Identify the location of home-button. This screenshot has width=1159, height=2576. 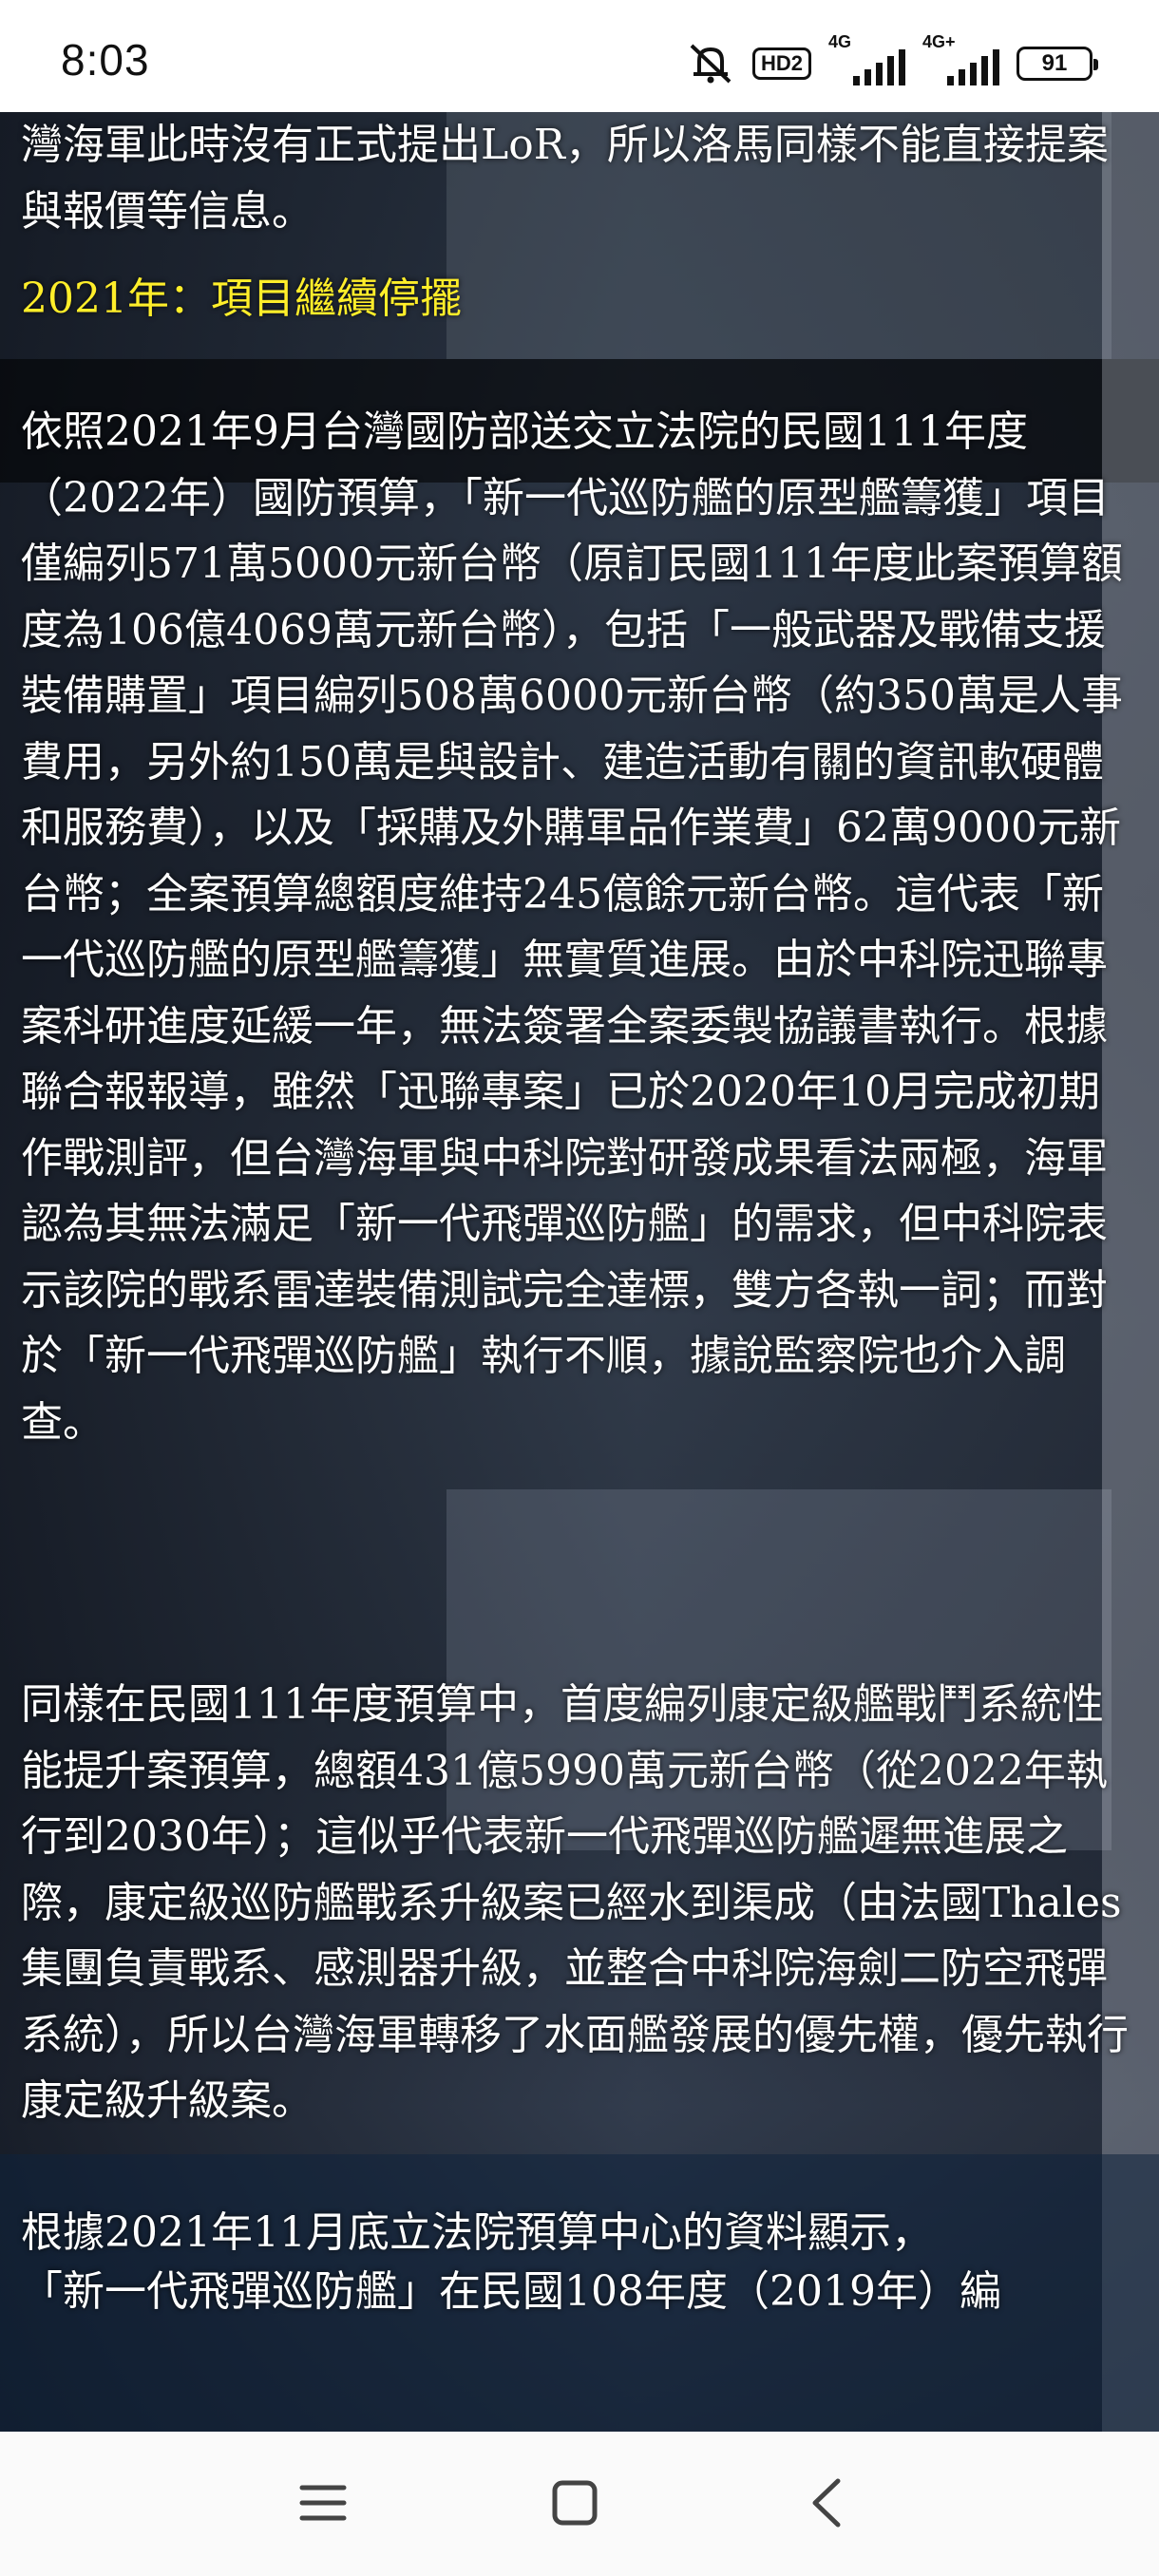
(575, 2503).